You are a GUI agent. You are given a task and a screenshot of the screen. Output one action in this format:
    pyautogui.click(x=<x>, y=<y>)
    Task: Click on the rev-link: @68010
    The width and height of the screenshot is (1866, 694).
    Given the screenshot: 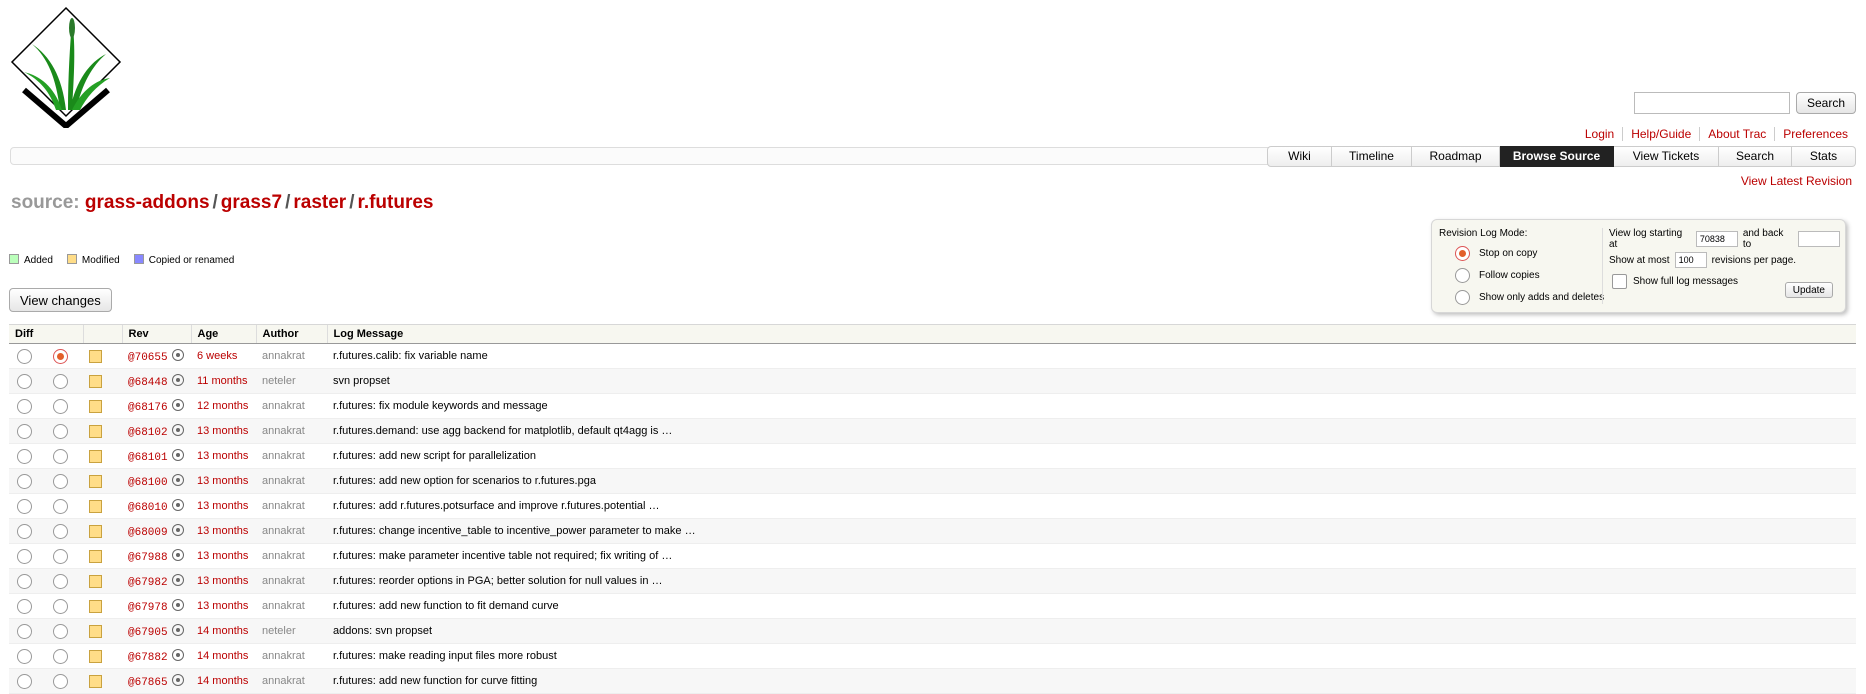 What is the action you would take?
    pyautogui.click(x=148, y=508)
    